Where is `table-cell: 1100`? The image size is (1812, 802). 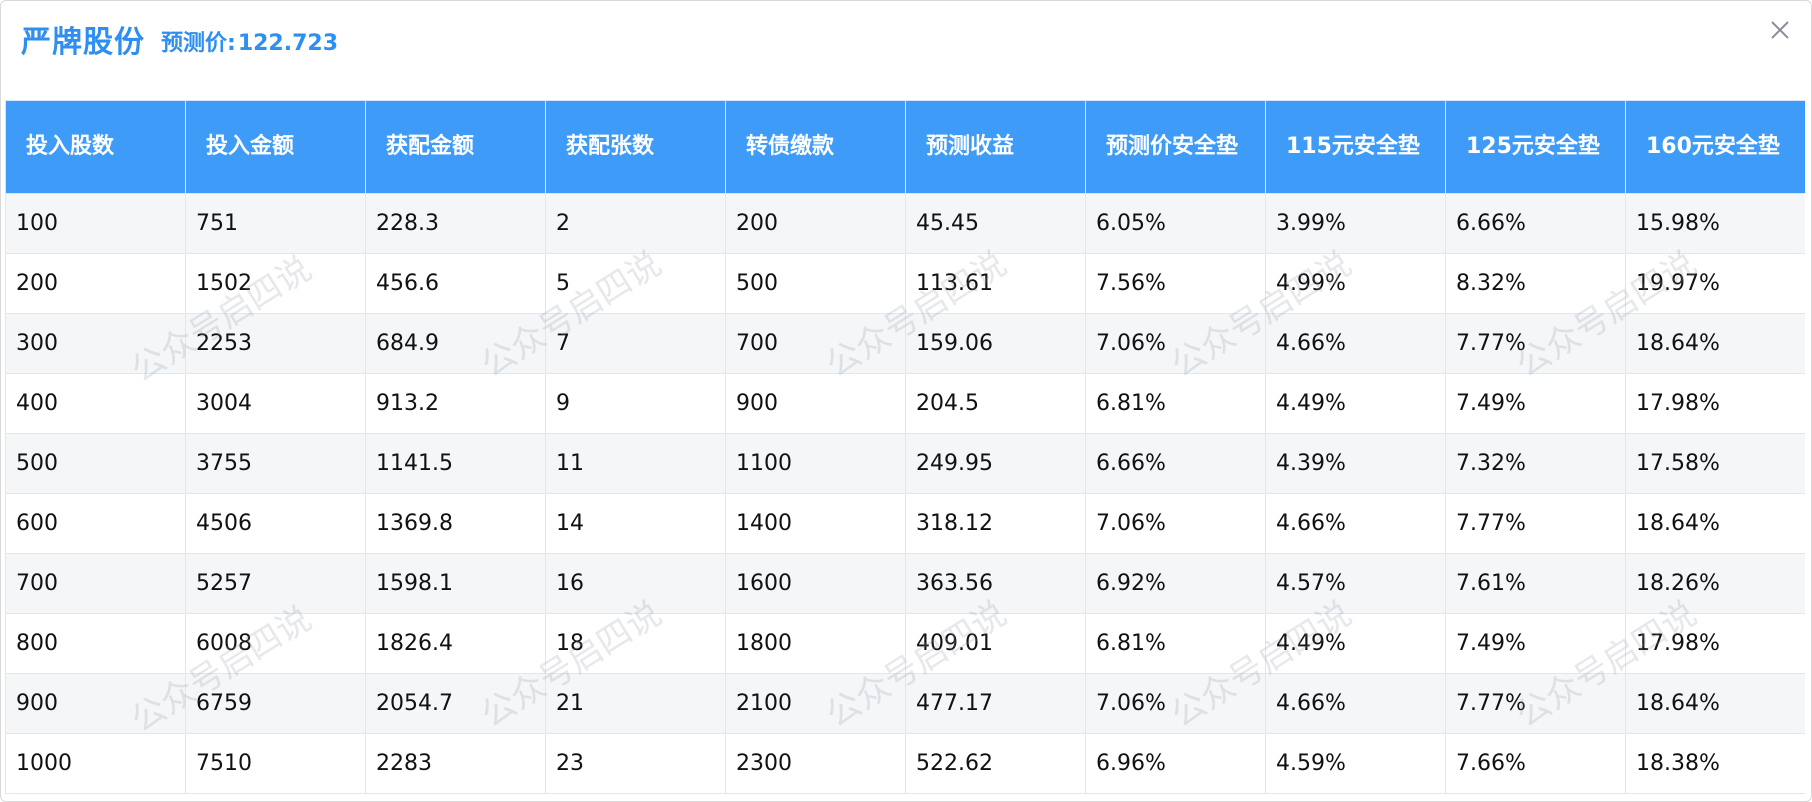 table-cell: 1100 is located at coordinates (815, 463).